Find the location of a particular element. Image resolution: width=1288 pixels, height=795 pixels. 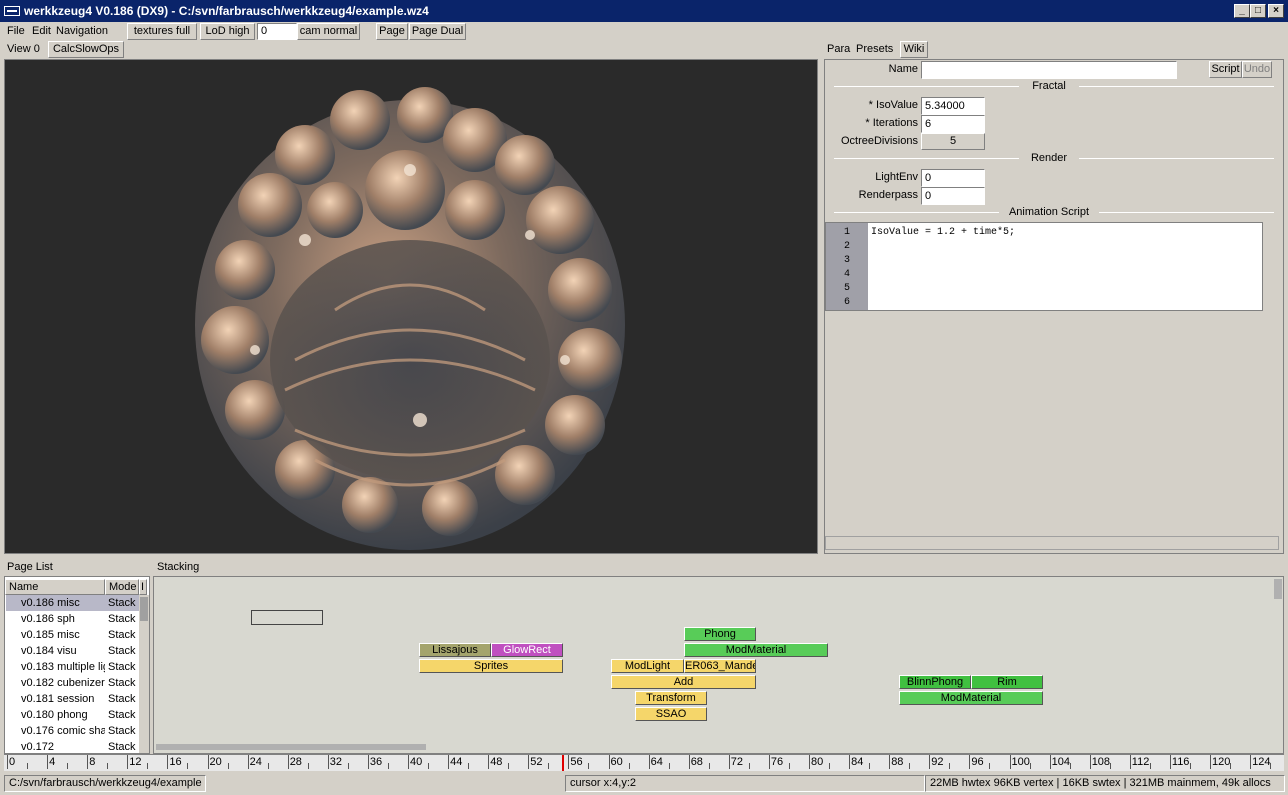

lod-button: LoD high is located at coordinates (227, 31).